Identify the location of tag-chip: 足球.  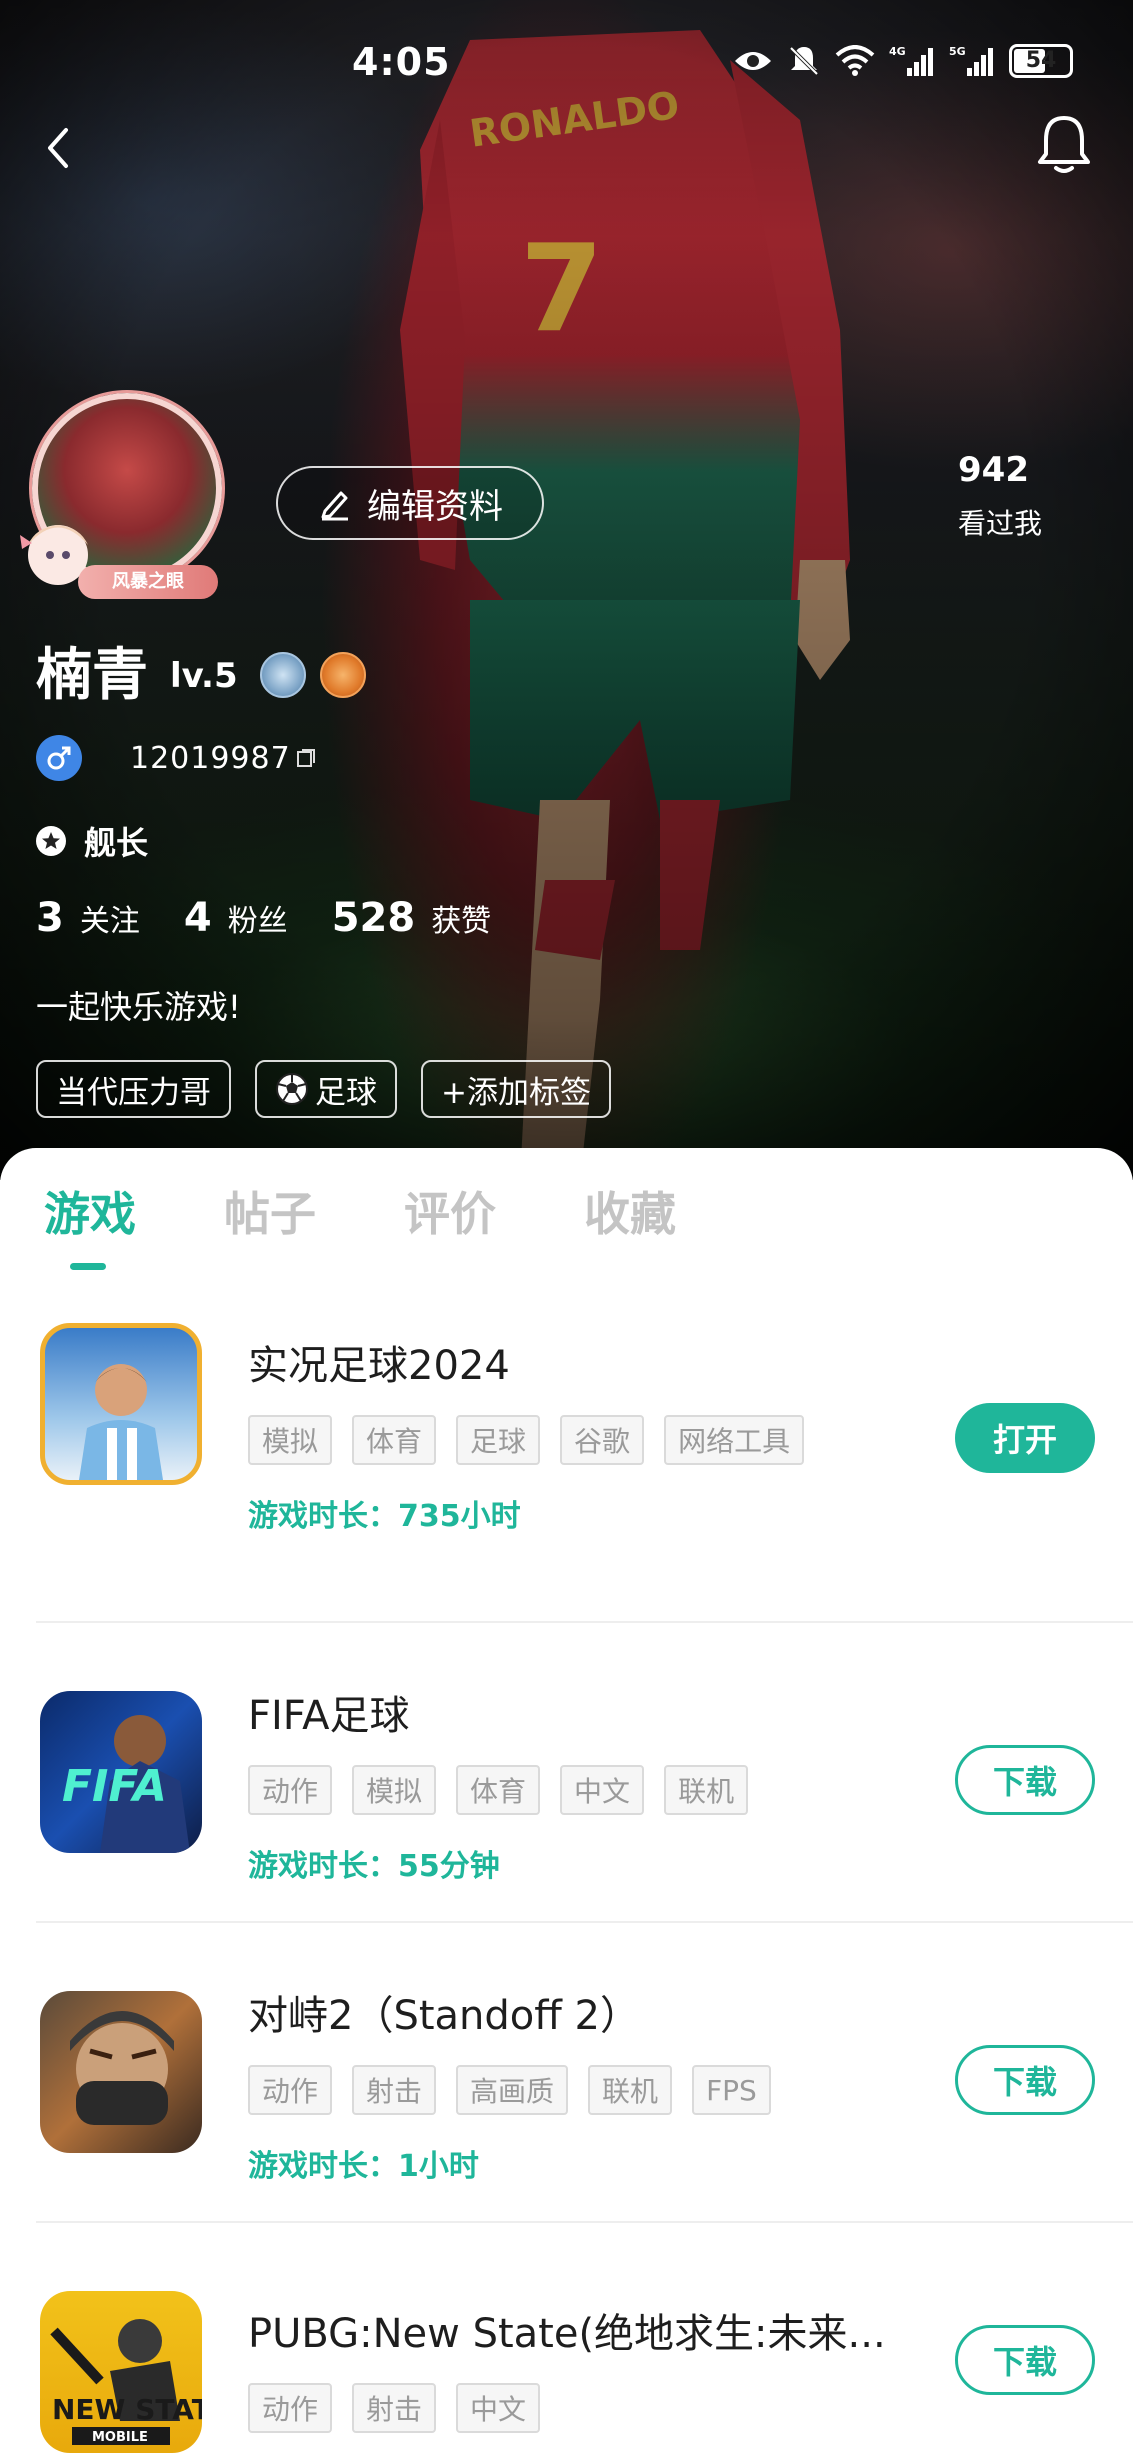
(326, 1089).